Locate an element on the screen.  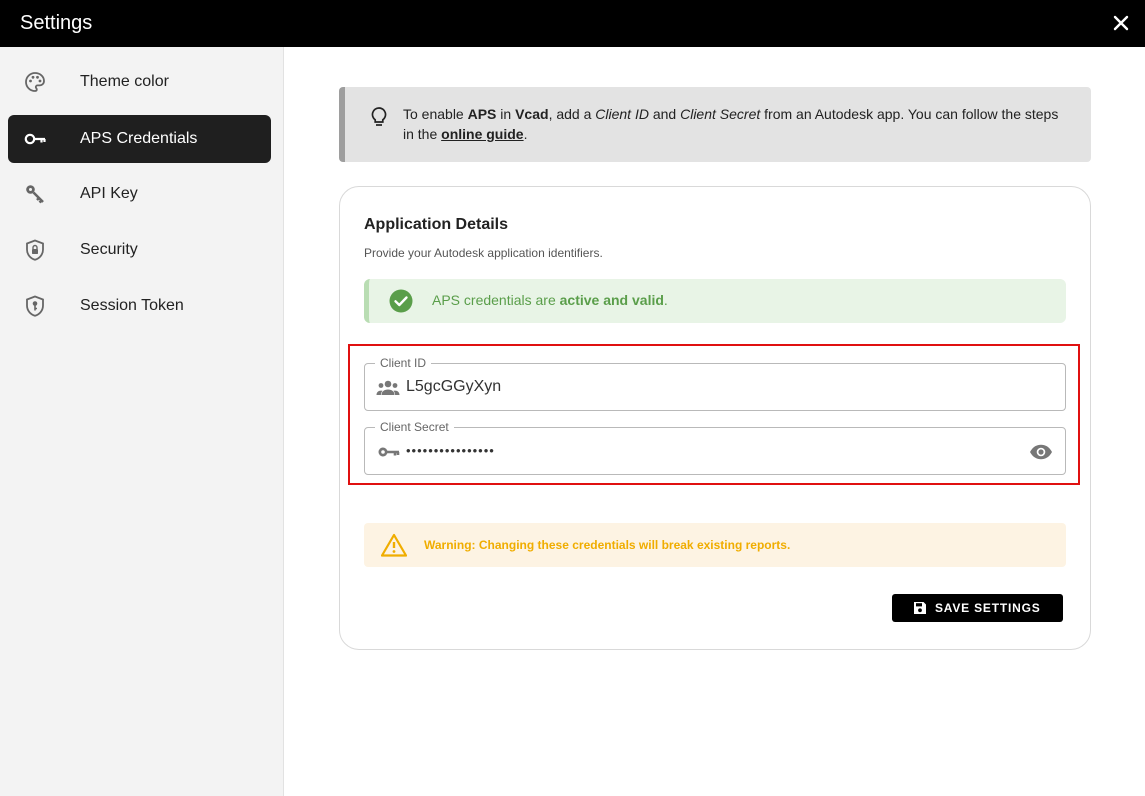
client-id-field: Client ID is located at coordinates (715, 383).